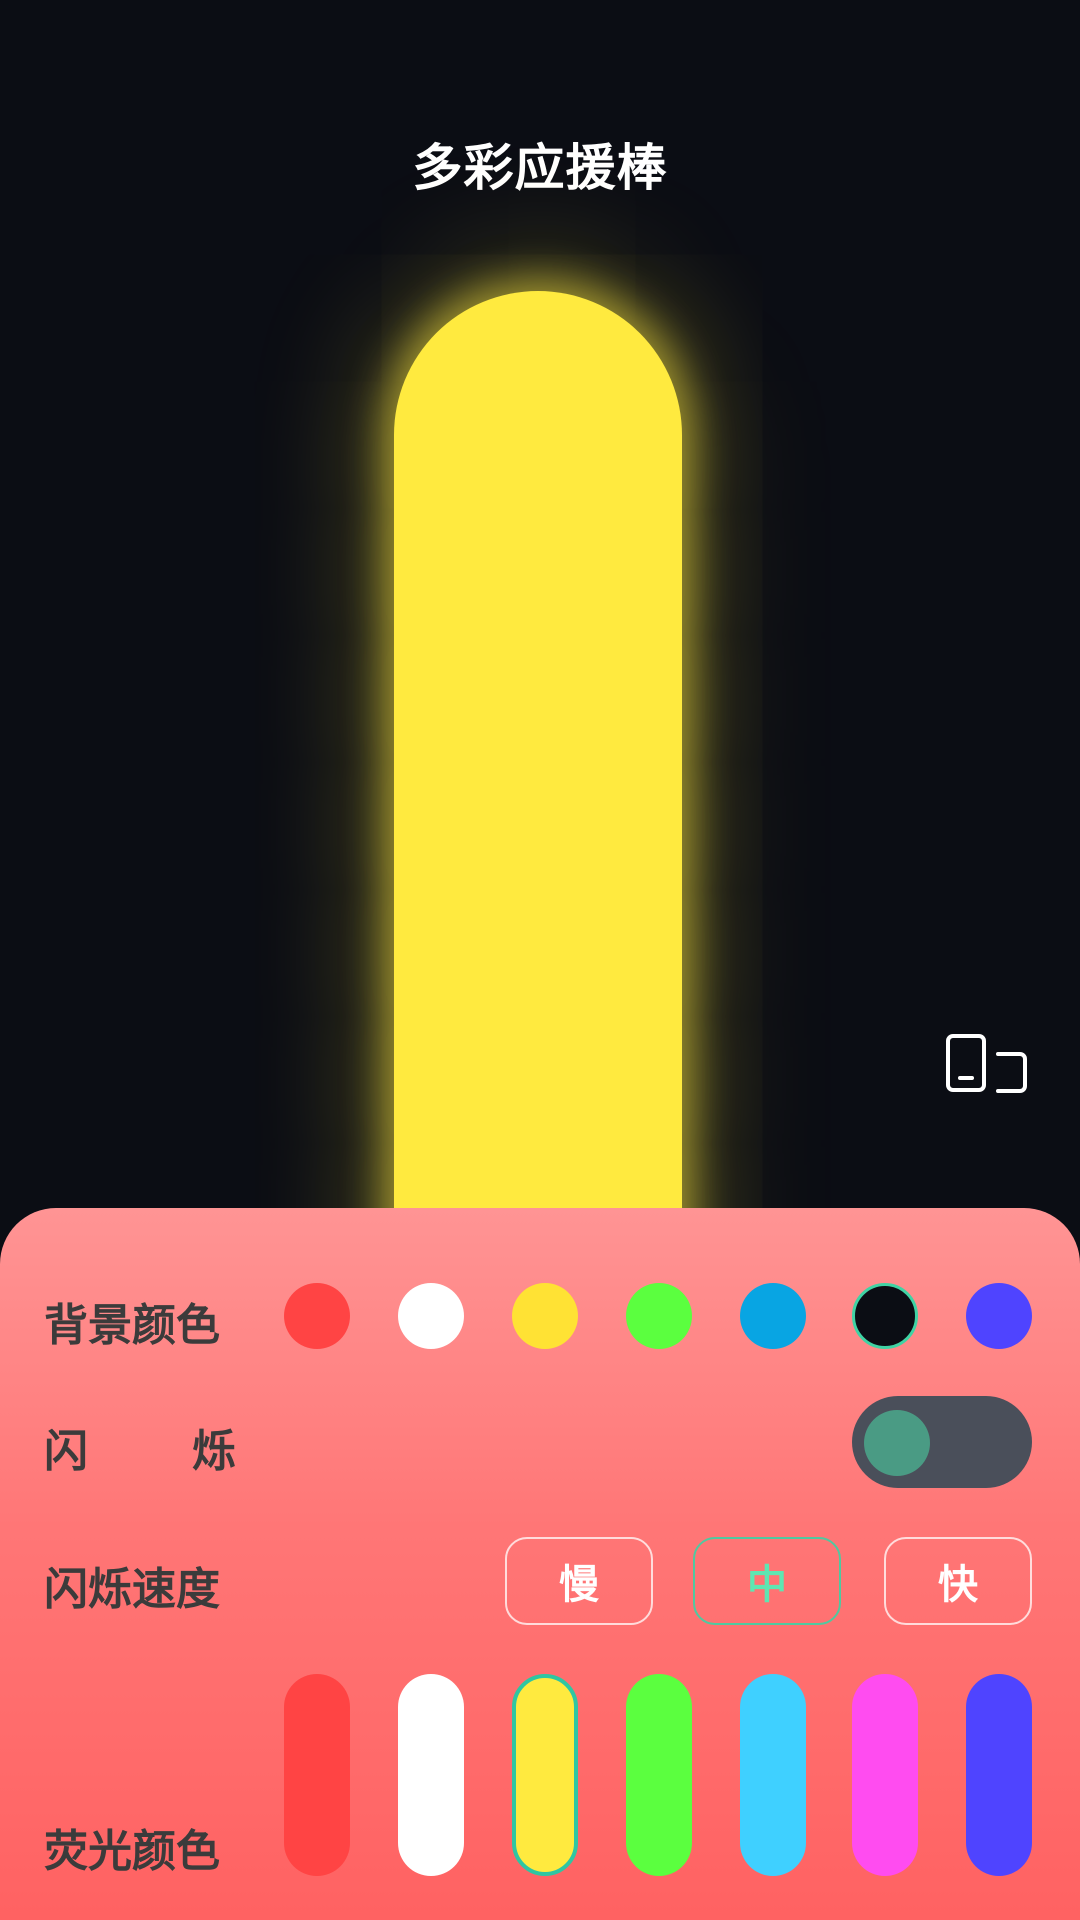 The height and width of the screenshot is (1920, 1080). Describe the element at coordinates (579, 1581) in the screenshot. I see `flash-speed-option: 慢` at that location.